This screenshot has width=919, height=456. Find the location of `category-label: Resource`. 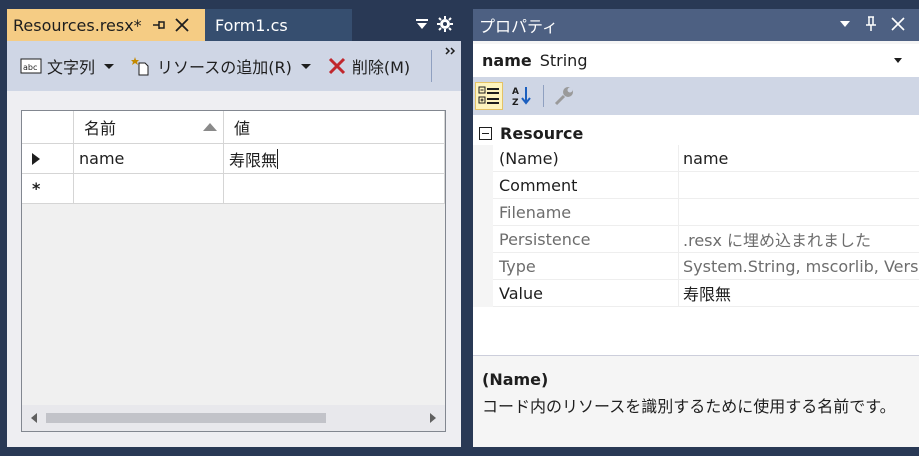

category-label: Resource is located at coordinates (542, 133).